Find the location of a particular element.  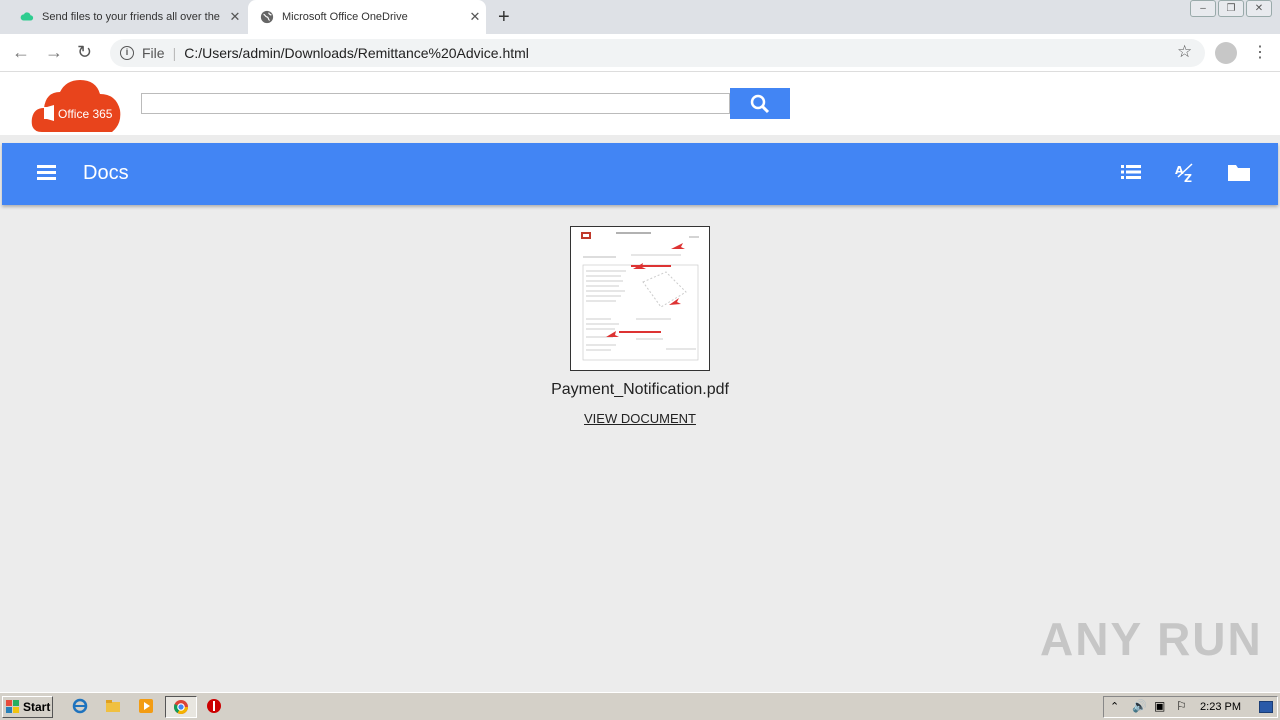

sort-az-icon: A Z is located at coordinates (1185, 173).